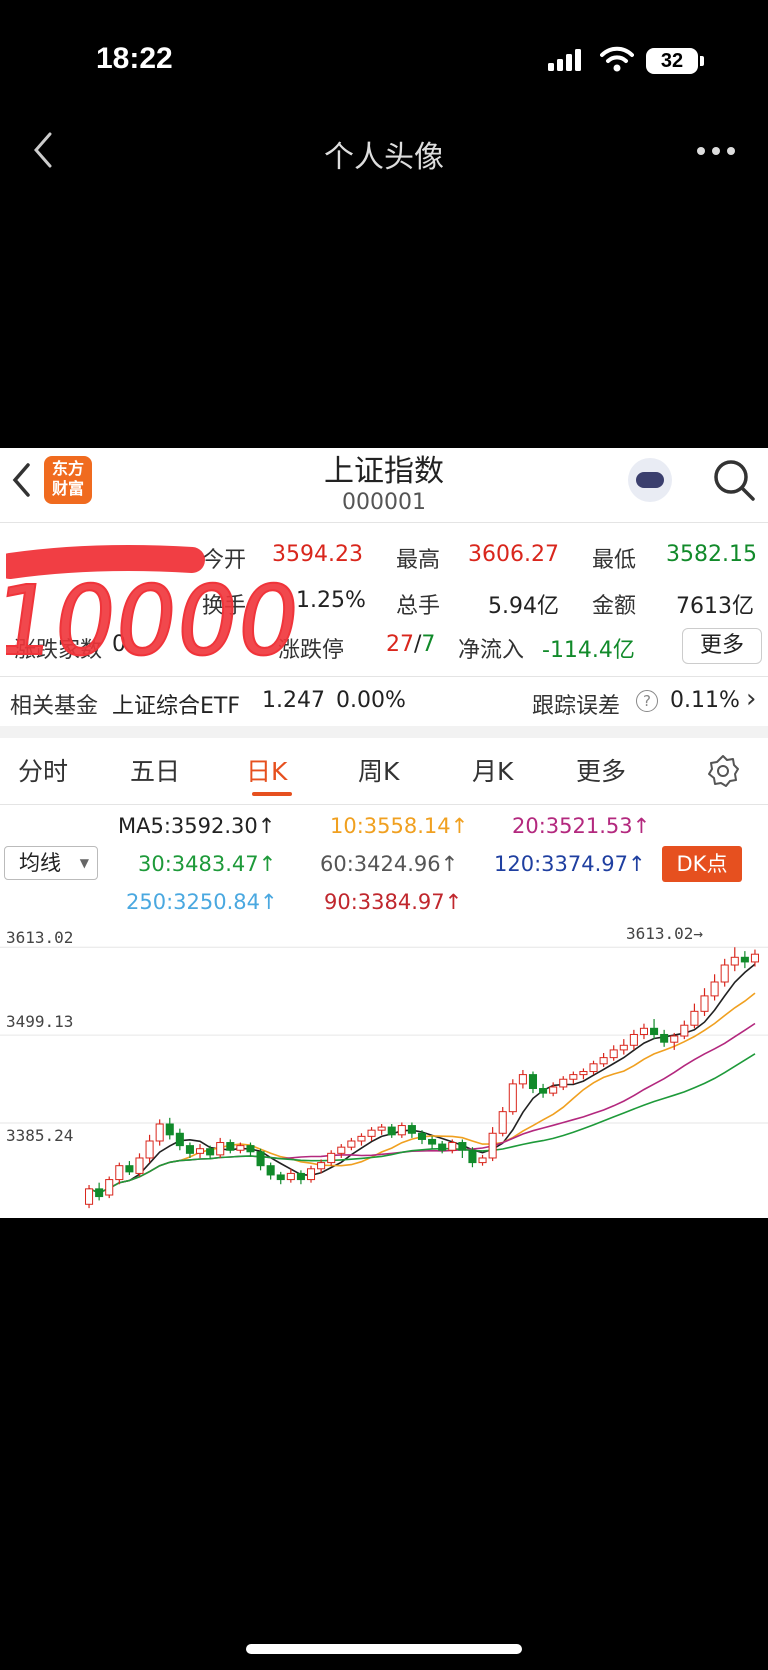  What do you see at coordinates (40, 937) in the screenshot?
I see `y-label-top: 3613.02` at bounding box center [40, 937].